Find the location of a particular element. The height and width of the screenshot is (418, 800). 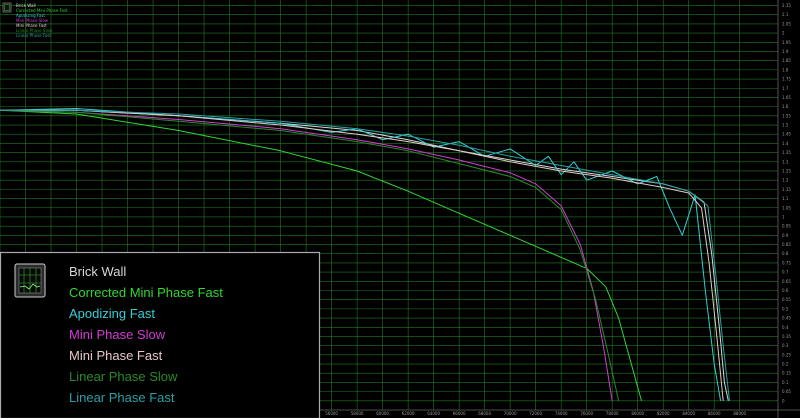

x-tick-label: 74000 is located at coordinates (561, 413).